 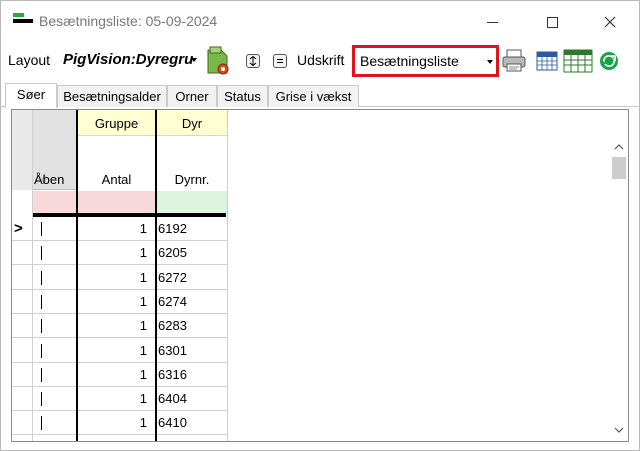 I want to click on cell-dyrnr: 6283, so click(x=172, y=325).